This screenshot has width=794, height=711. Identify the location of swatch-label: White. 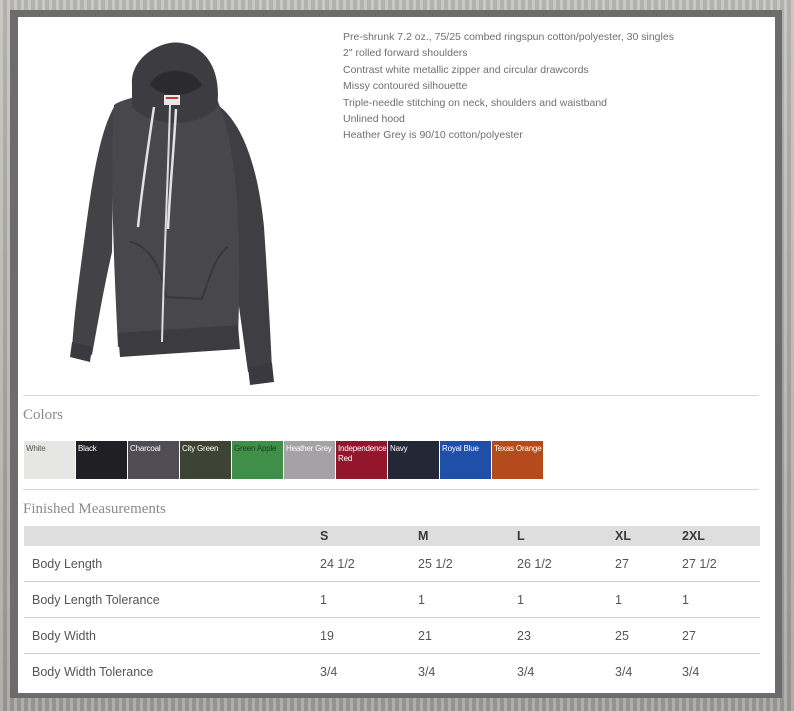
(36, 448).